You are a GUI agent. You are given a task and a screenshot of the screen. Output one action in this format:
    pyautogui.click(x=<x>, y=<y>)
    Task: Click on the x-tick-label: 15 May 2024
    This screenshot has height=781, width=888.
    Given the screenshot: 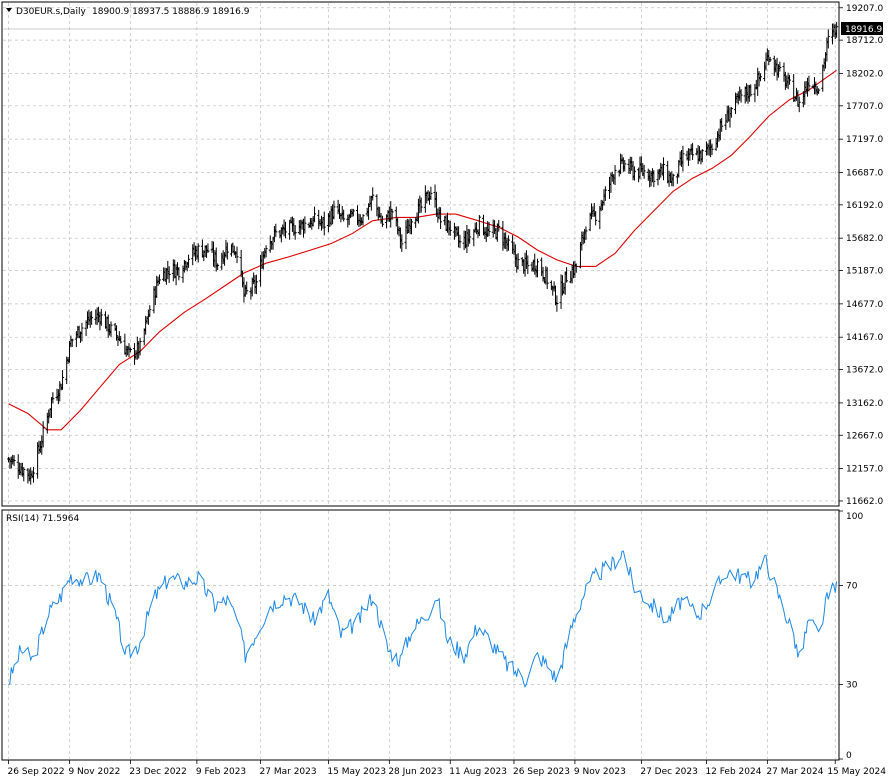 What is the action you would take?
    pyautogui.click(x=856, y=772)
    